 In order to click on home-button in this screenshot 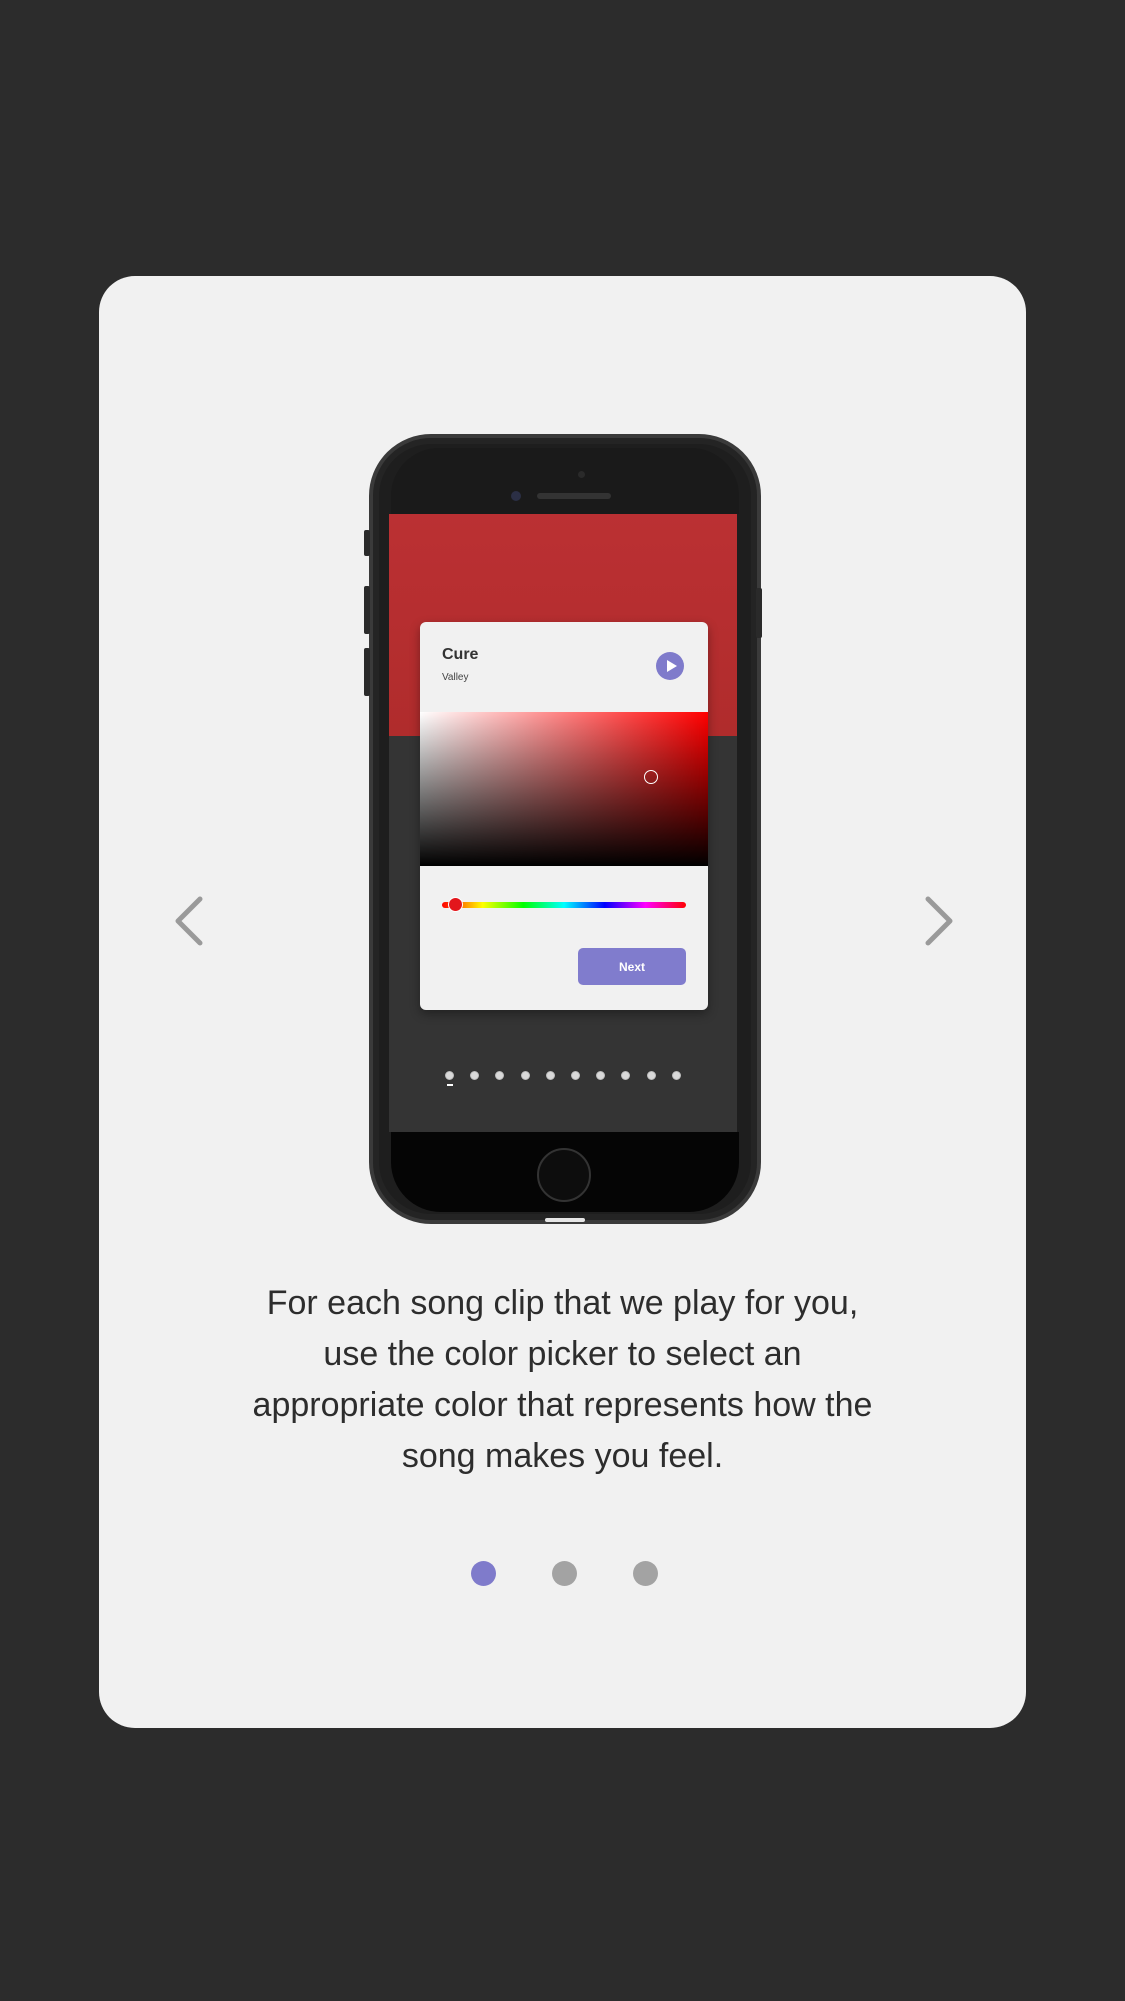, I will do `click(564, 1175)`.